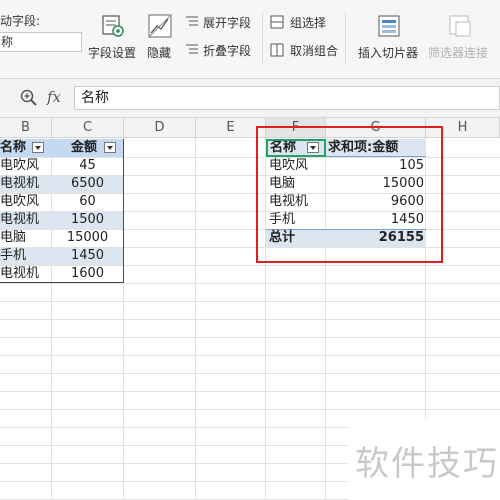 This screenshot has height=500, width=500. What do you see at coordinates (26, 128) in the screenshot?
I see `column-header-b: B` at bounding box center [26, 128].